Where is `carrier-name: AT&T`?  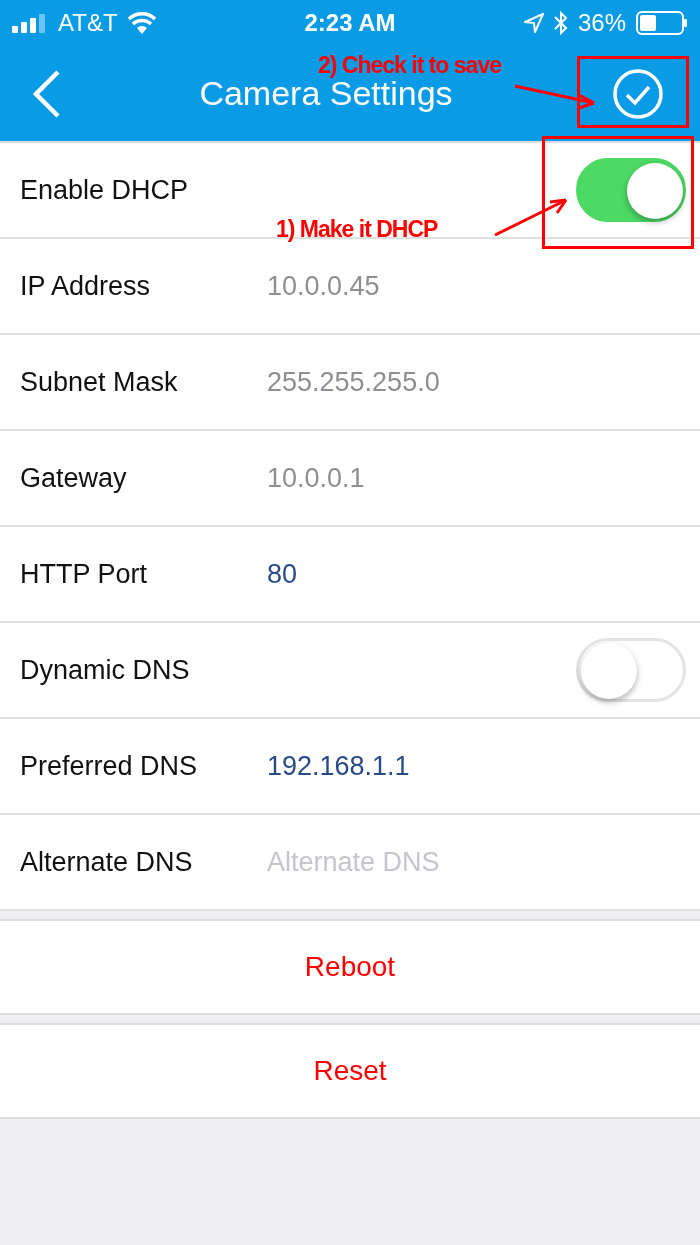
carrier-name: AT&T is located at coordinates (88, 23).